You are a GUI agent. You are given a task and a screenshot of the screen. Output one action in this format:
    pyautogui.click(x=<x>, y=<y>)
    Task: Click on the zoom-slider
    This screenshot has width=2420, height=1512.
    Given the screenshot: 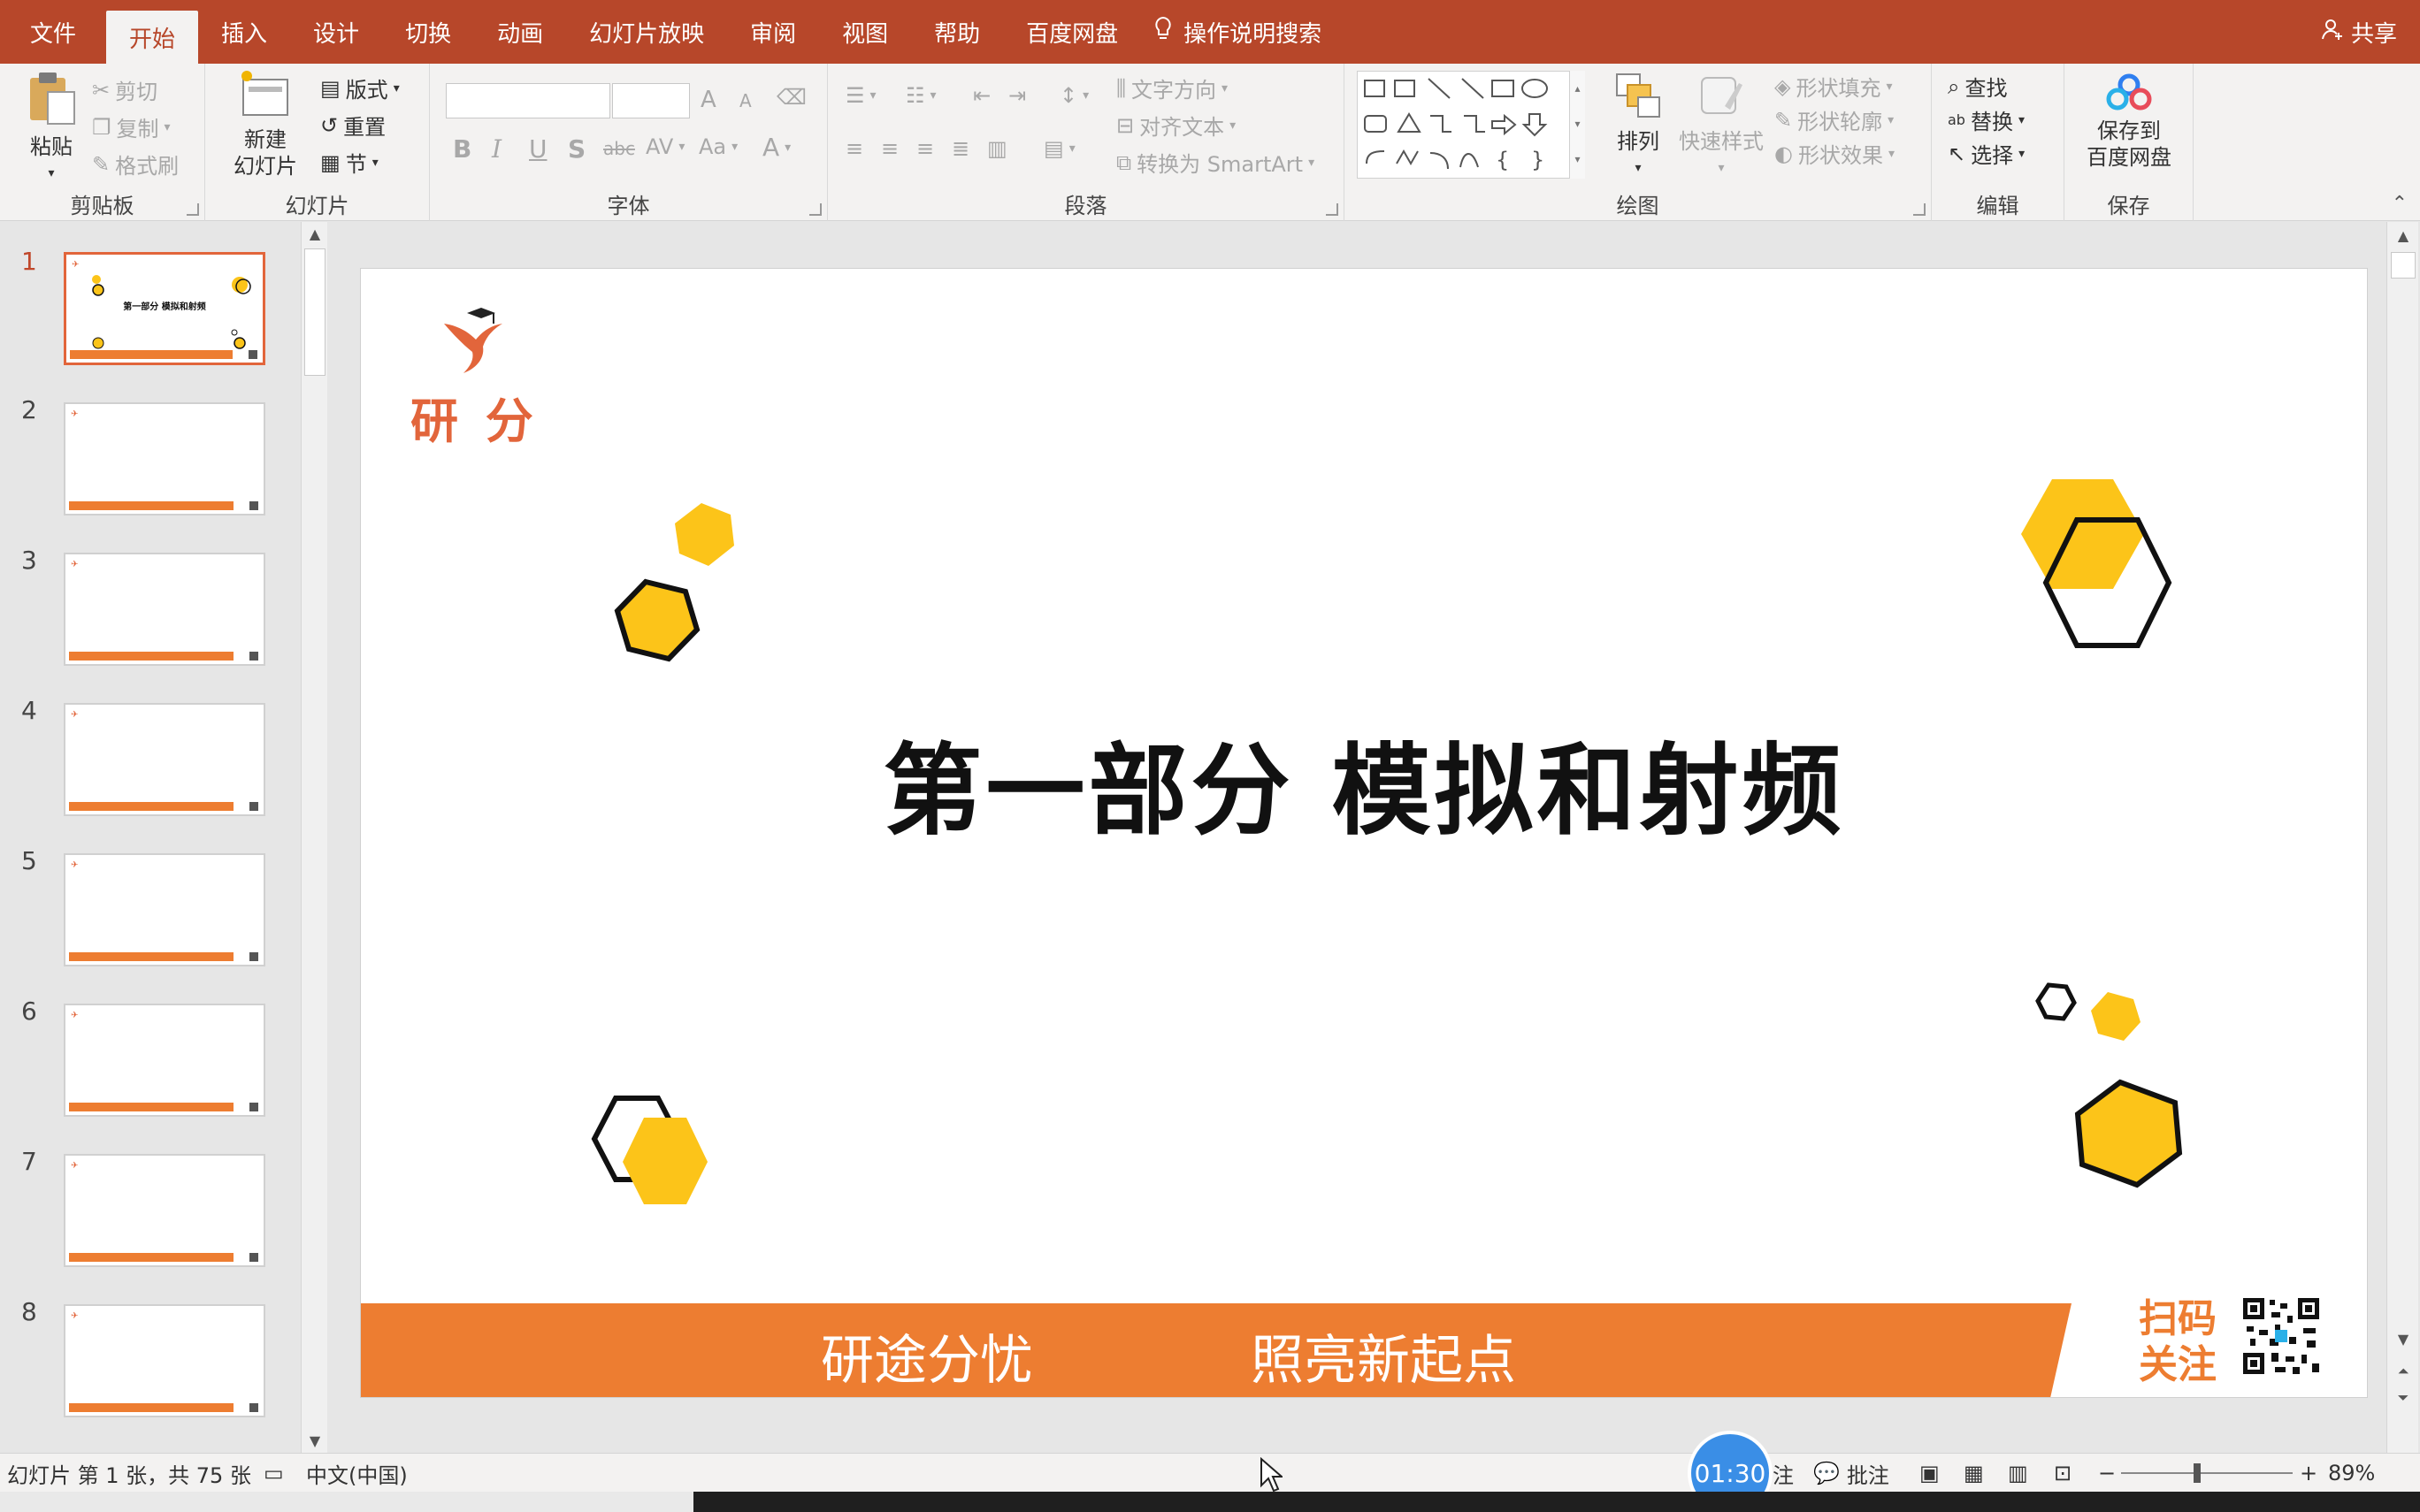 What is the action you would take?
    pyautogui.click(x=2207, y=1473)
    